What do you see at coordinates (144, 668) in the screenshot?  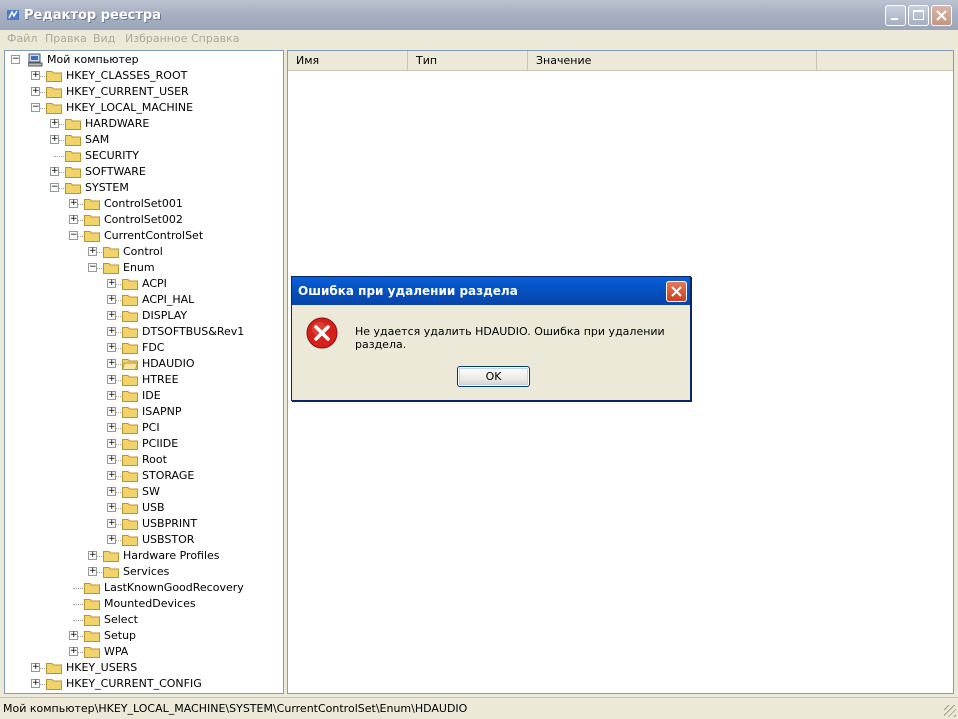 I see `tree-node: + HKEY_USERS` at bounding box center [144, 668].